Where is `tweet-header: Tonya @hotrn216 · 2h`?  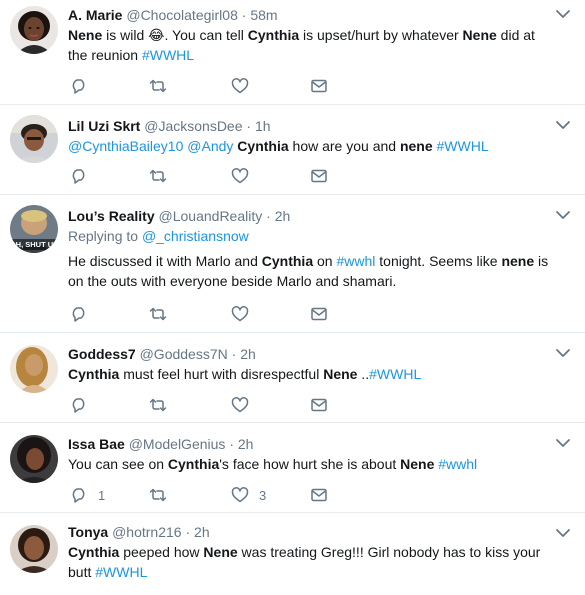
tweet-header: Tonya @hotrn216 · 2h is located at coordinates (309, 532).